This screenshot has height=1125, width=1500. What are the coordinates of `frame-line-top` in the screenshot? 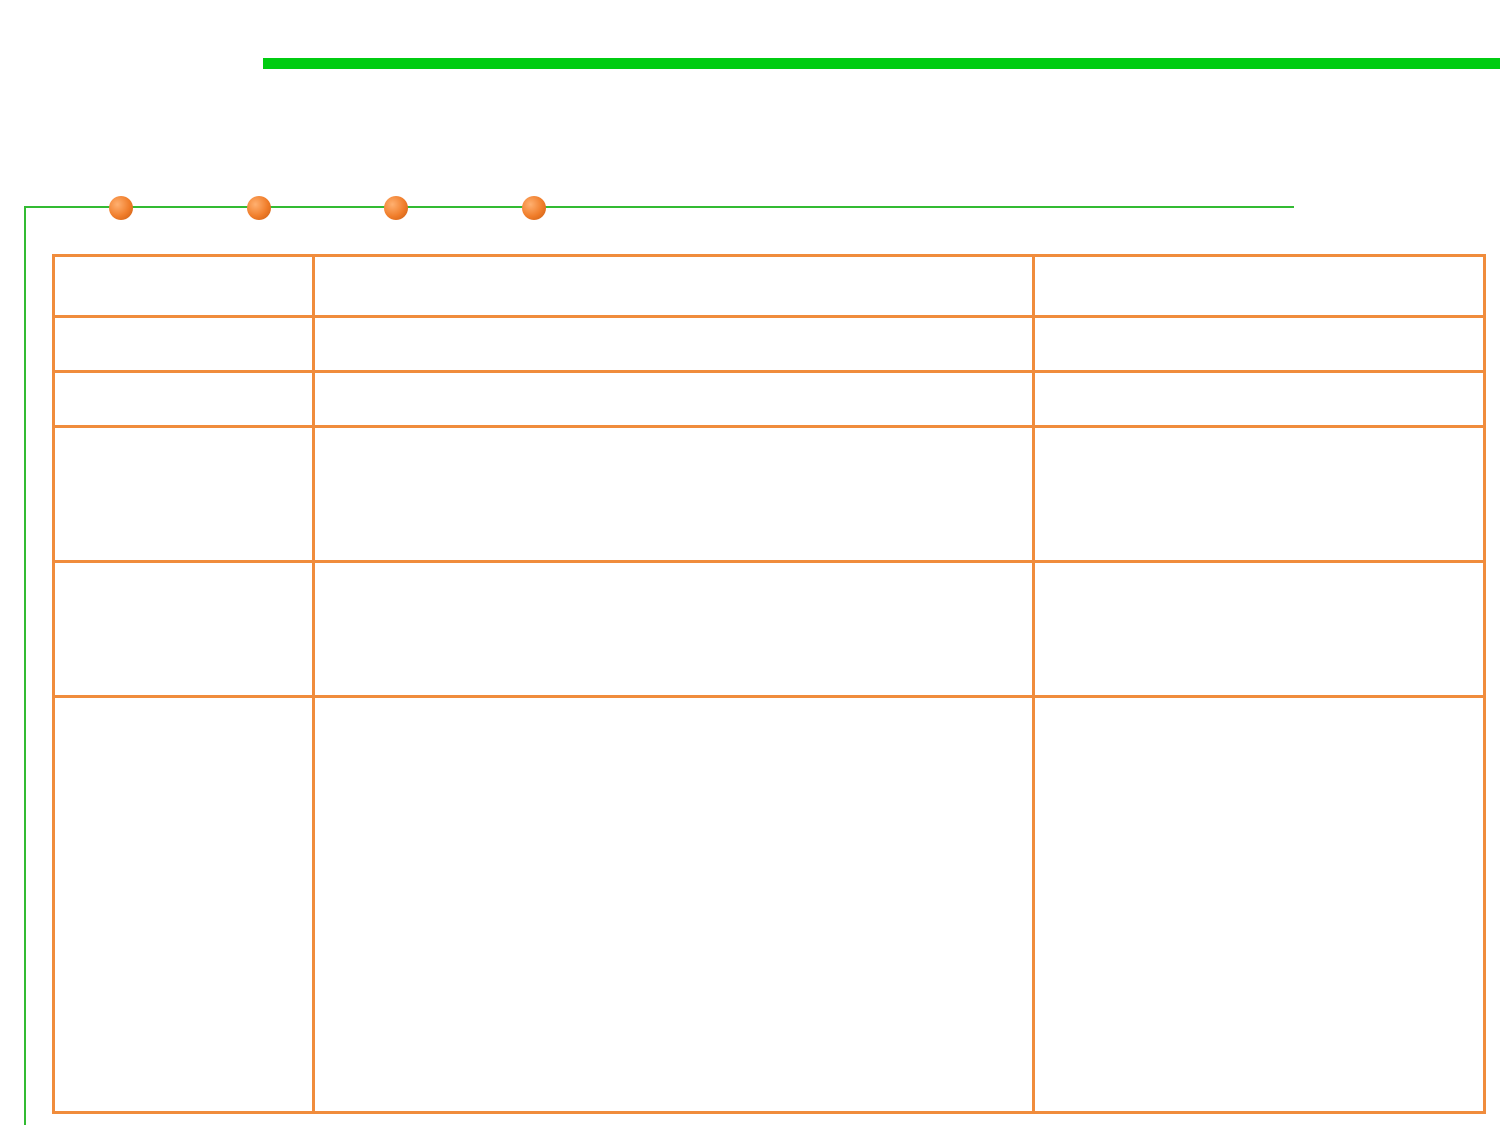 It's located at (659, 207).